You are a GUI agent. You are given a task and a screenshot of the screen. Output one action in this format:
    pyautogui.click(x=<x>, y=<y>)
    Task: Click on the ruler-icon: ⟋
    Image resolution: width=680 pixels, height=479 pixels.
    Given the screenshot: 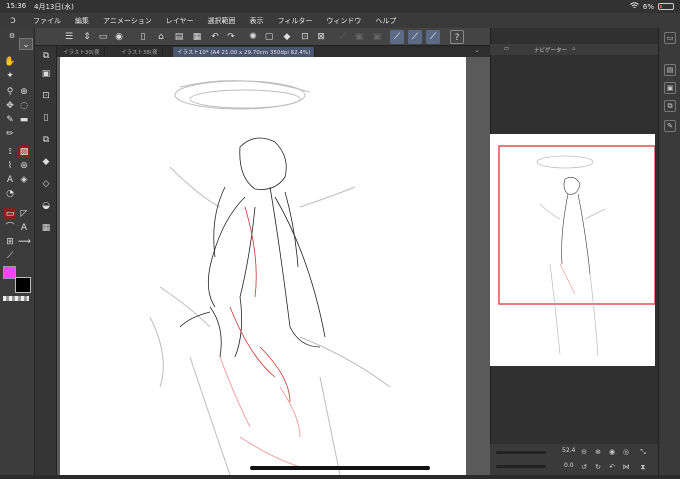 What is the action you would take?
    pyautogui.click(x=343, y=37)
    